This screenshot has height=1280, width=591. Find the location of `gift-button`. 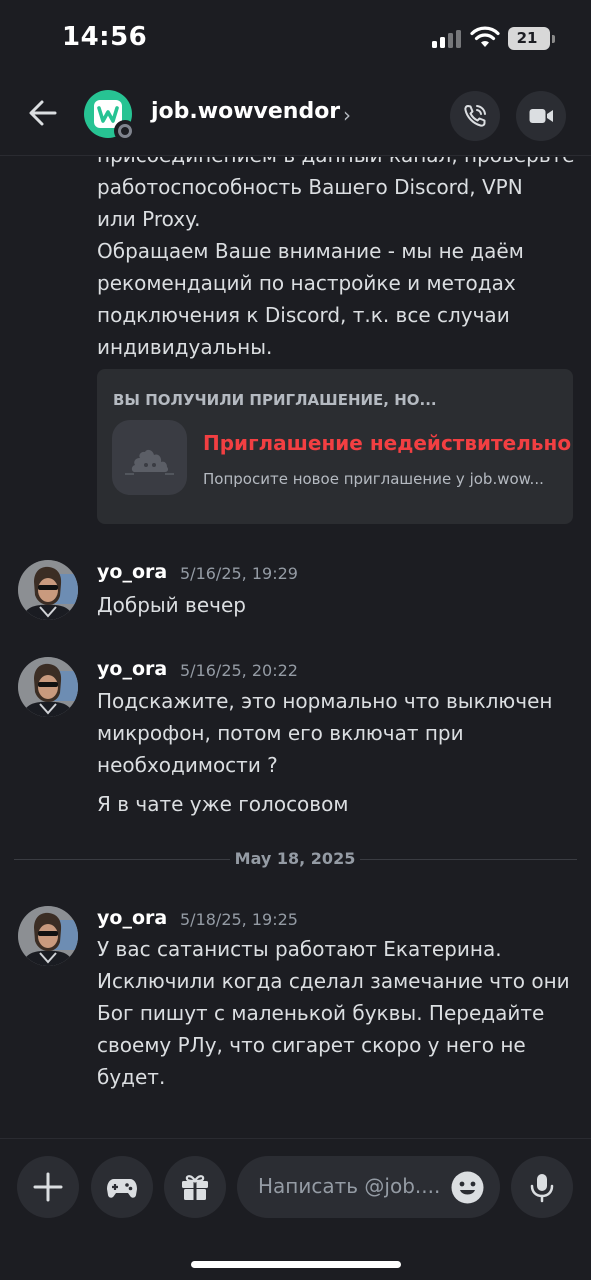

gift-button is located at coordinates (195, 1187).